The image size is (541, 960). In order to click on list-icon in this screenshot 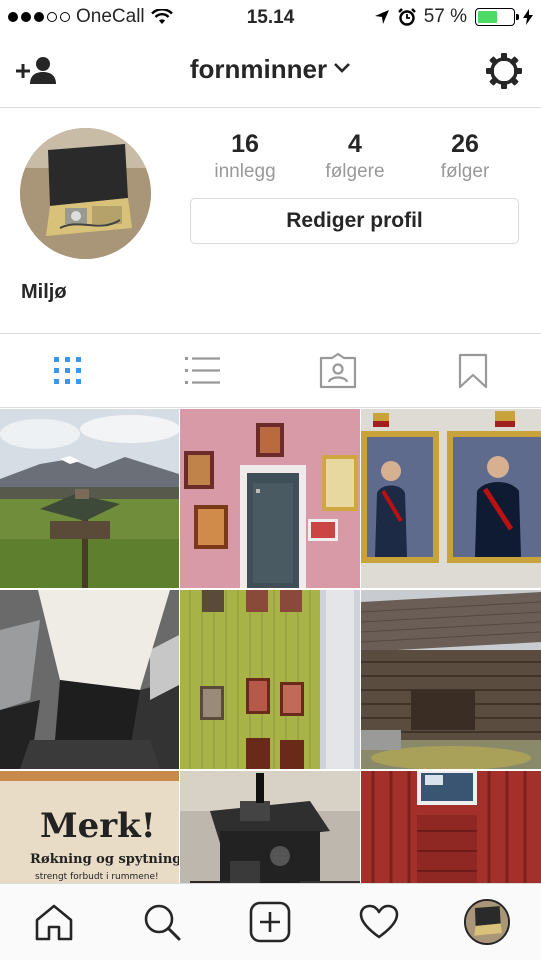, I will do `click(202, 370)`.